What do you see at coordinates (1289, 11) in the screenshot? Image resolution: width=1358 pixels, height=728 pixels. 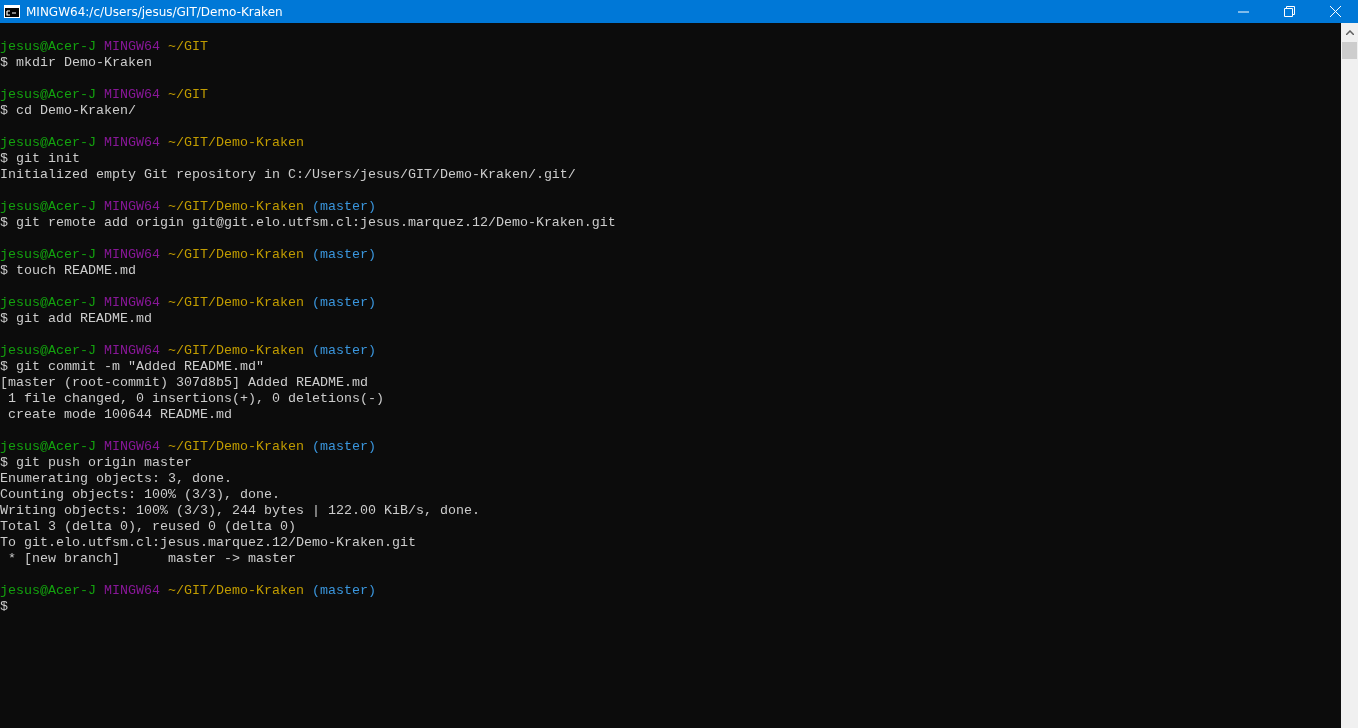 I see `restore-icon` at bounding box center [1289, 11].